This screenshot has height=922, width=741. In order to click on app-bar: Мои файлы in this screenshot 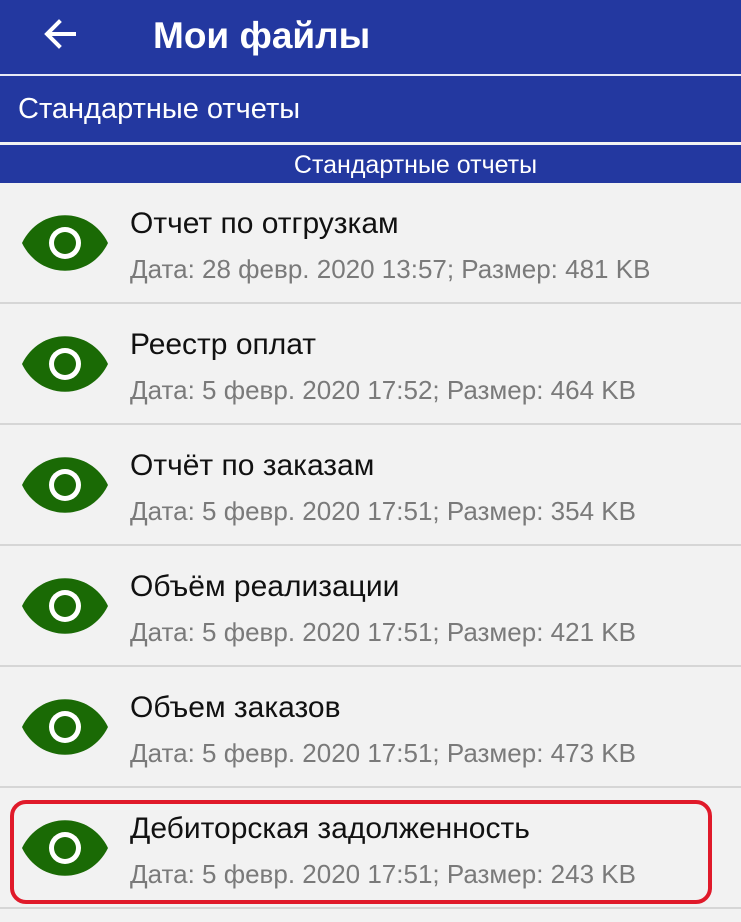, I will do `click(370, 37)`.